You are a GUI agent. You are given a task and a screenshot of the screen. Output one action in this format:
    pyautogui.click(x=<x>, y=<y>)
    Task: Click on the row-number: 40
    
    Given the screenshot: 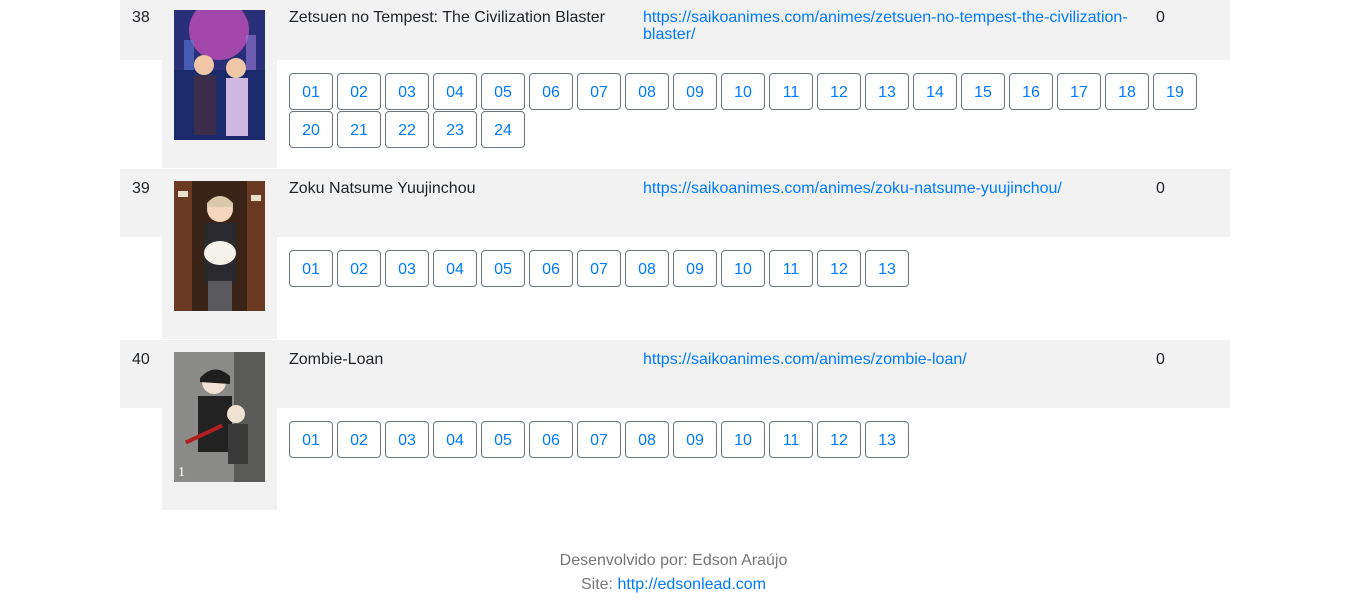 What is the action you would take?
    pyautogui.click(x=141, y=359)
    